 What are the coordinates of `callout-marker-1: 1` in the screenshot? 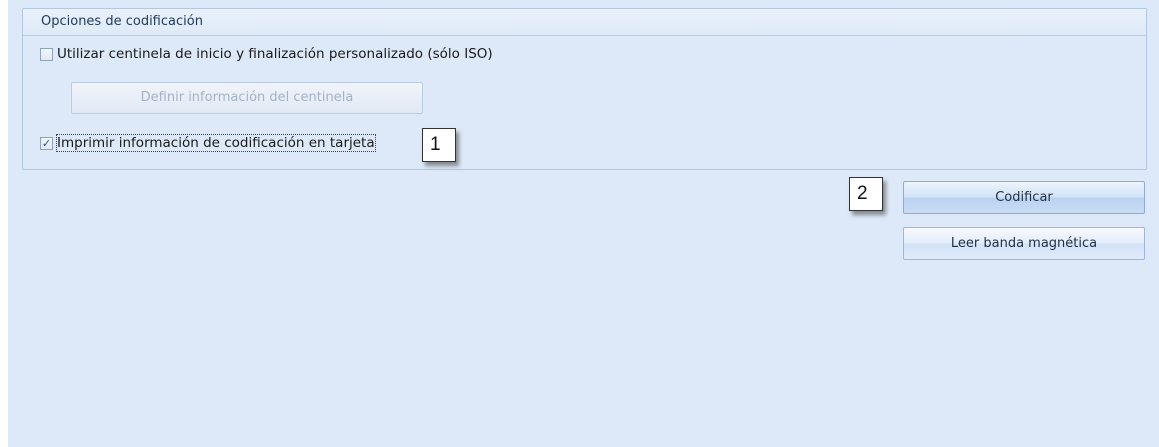 It's located at (439, 145).